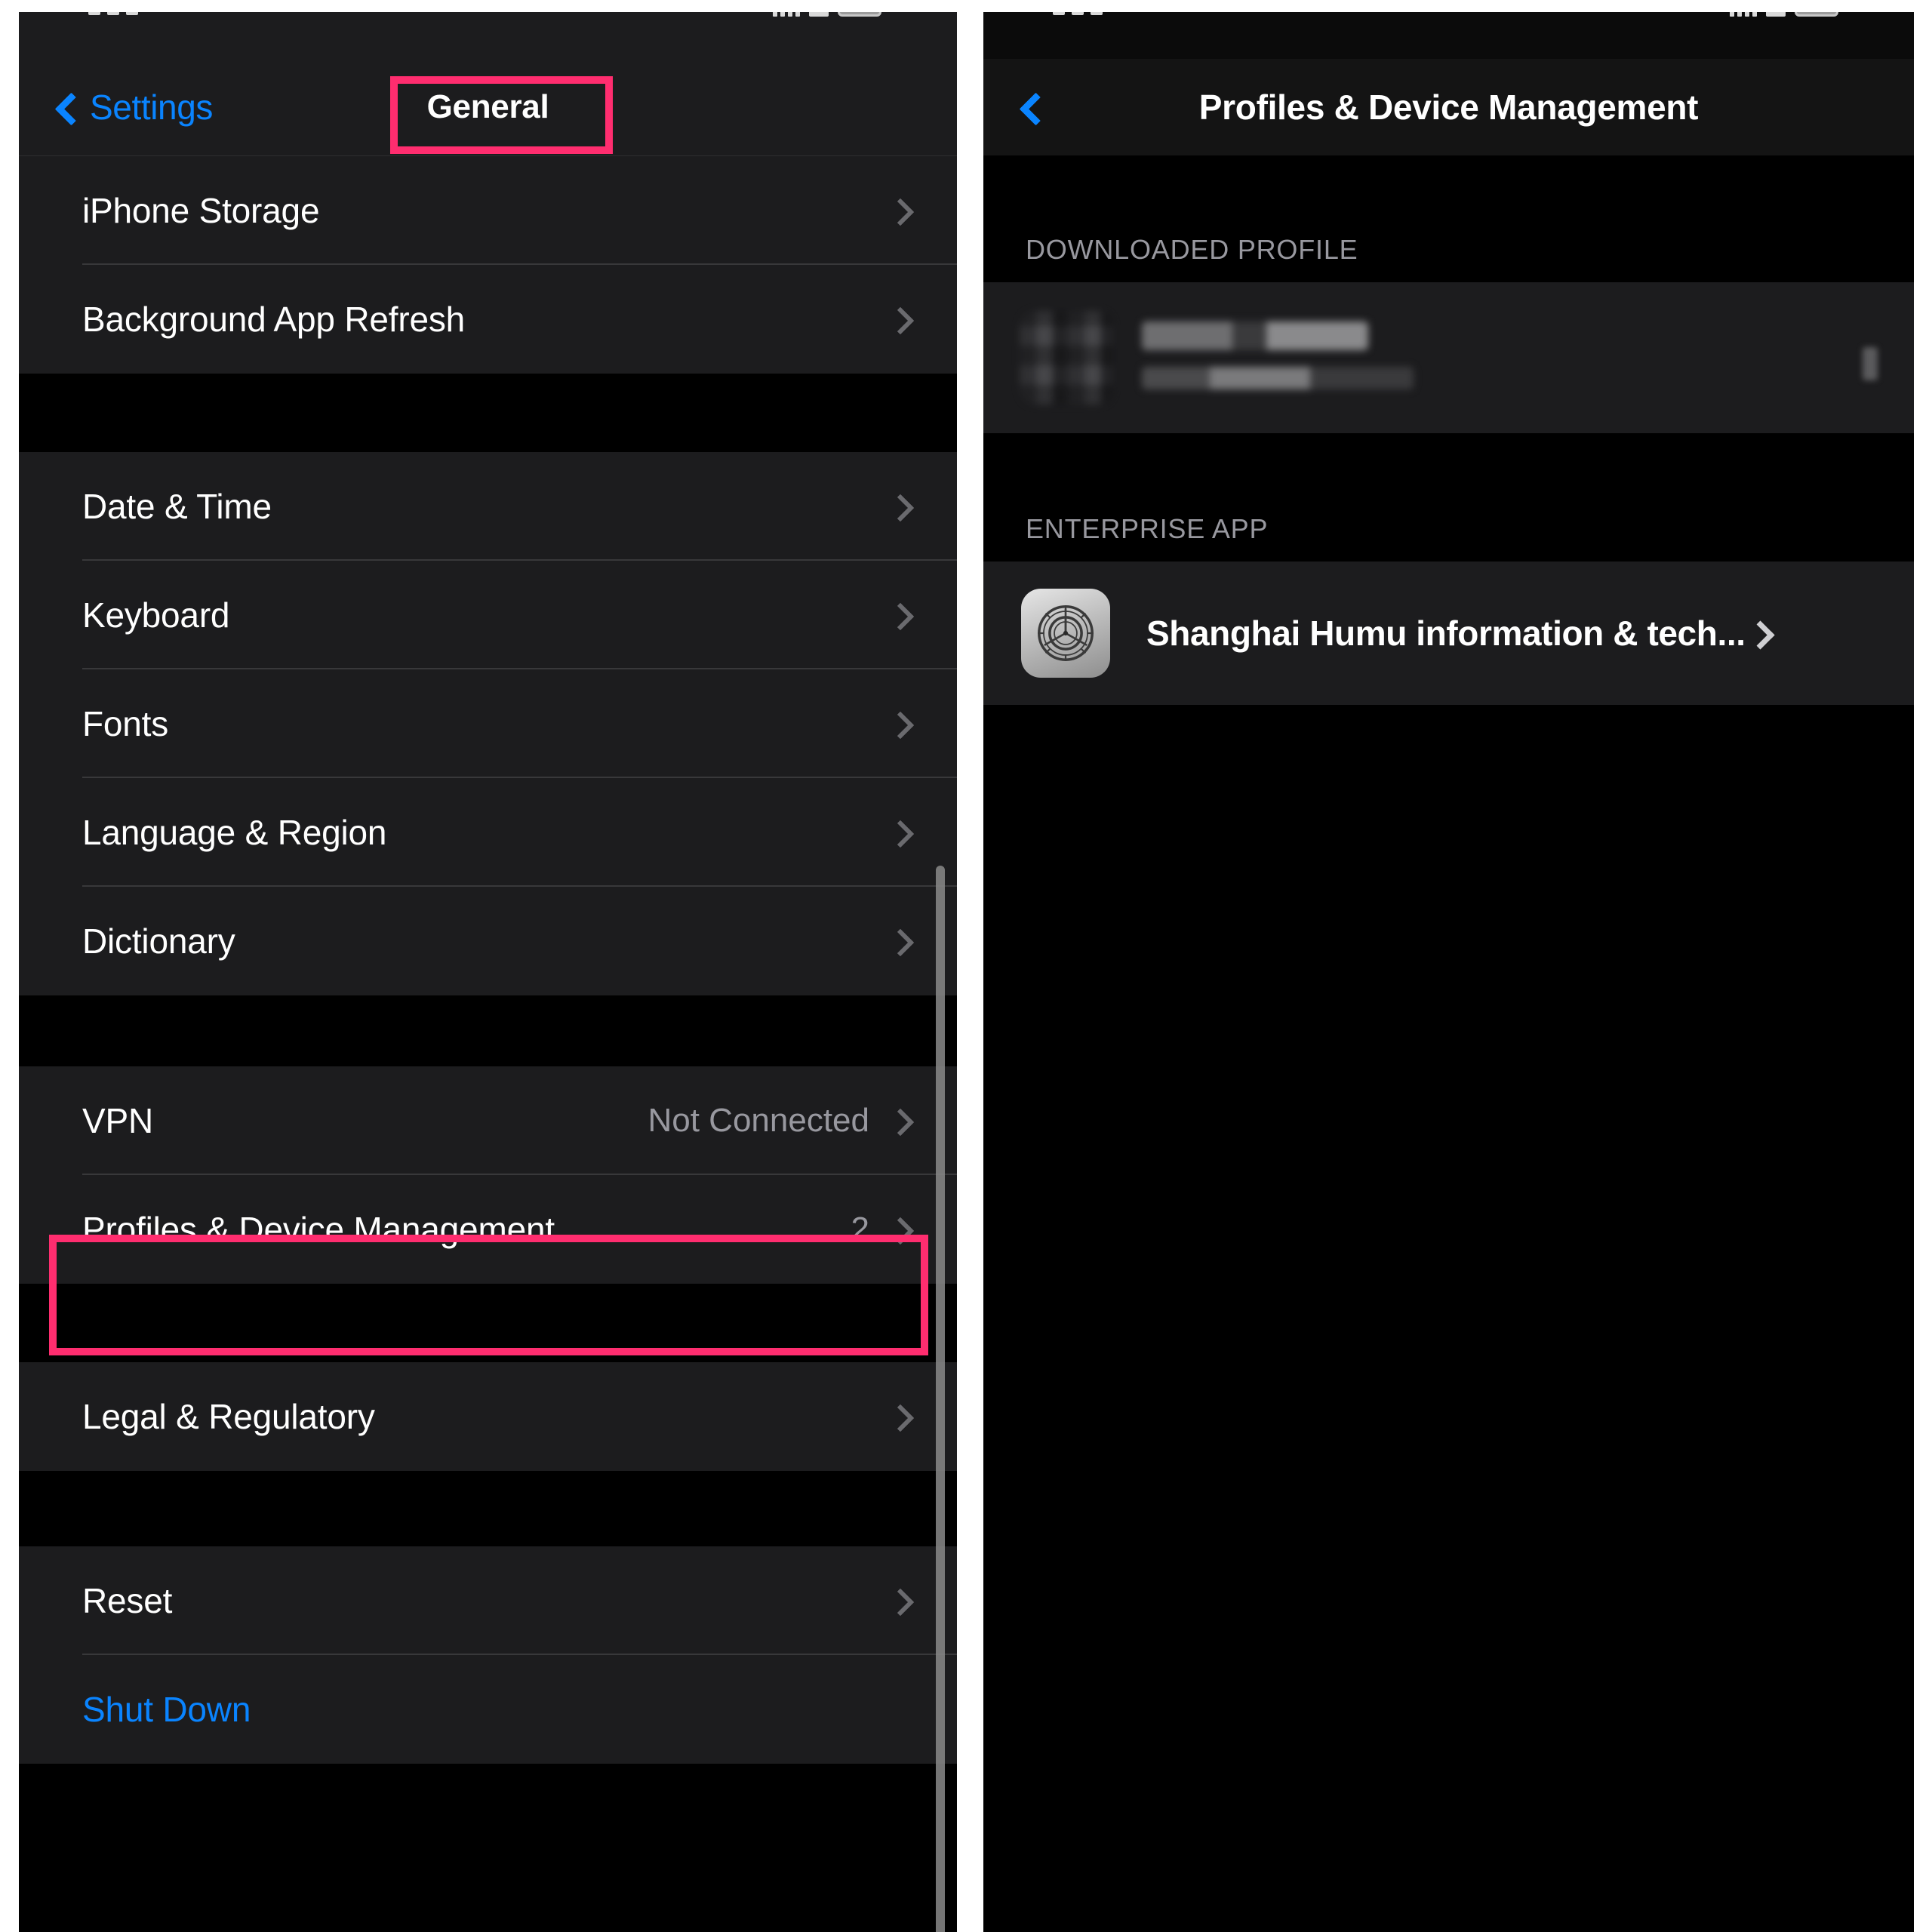  Describe the element at coordinates (488, 1600) in the screenshot. I see `row-reset: Reset` at that location.